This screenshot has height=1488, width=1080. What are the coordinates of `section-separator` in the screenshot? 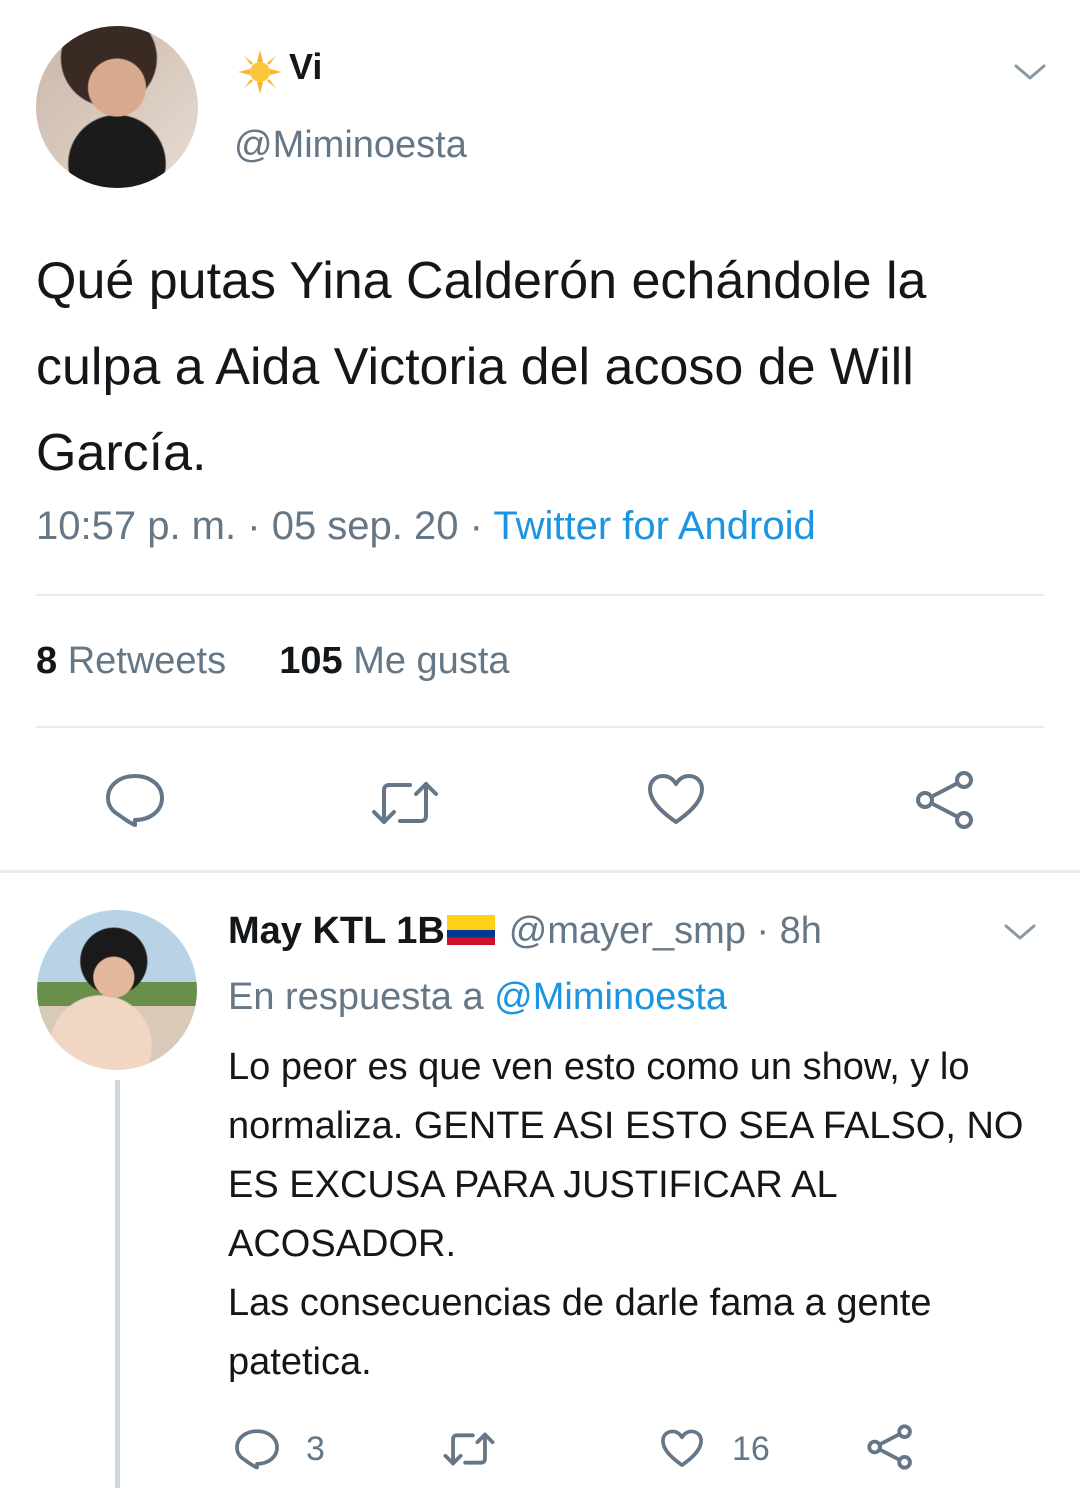 It's located at (540, 871).